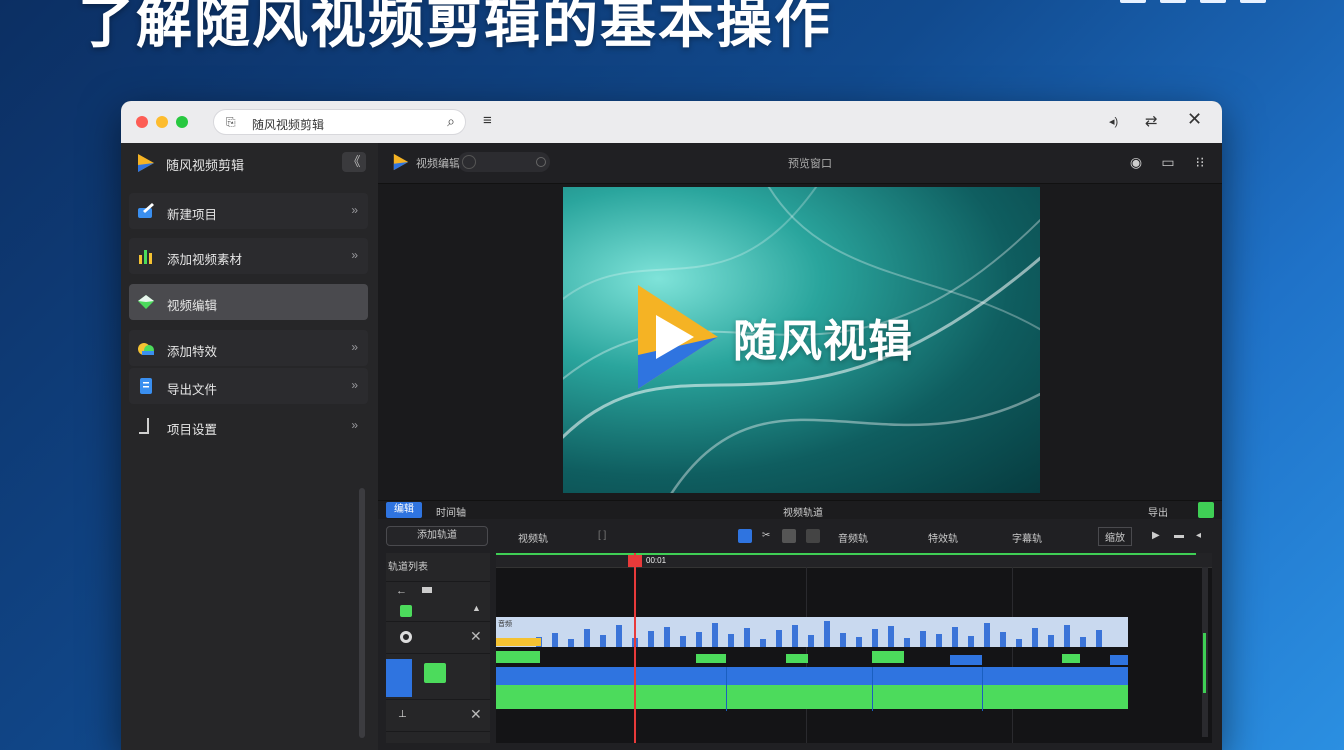 Image resolution: width=1344 pixels, height=750 pixels. Describe the element at coordinates (1194, 119) in the screenshot. I see `close-icon: ✕` at that location.